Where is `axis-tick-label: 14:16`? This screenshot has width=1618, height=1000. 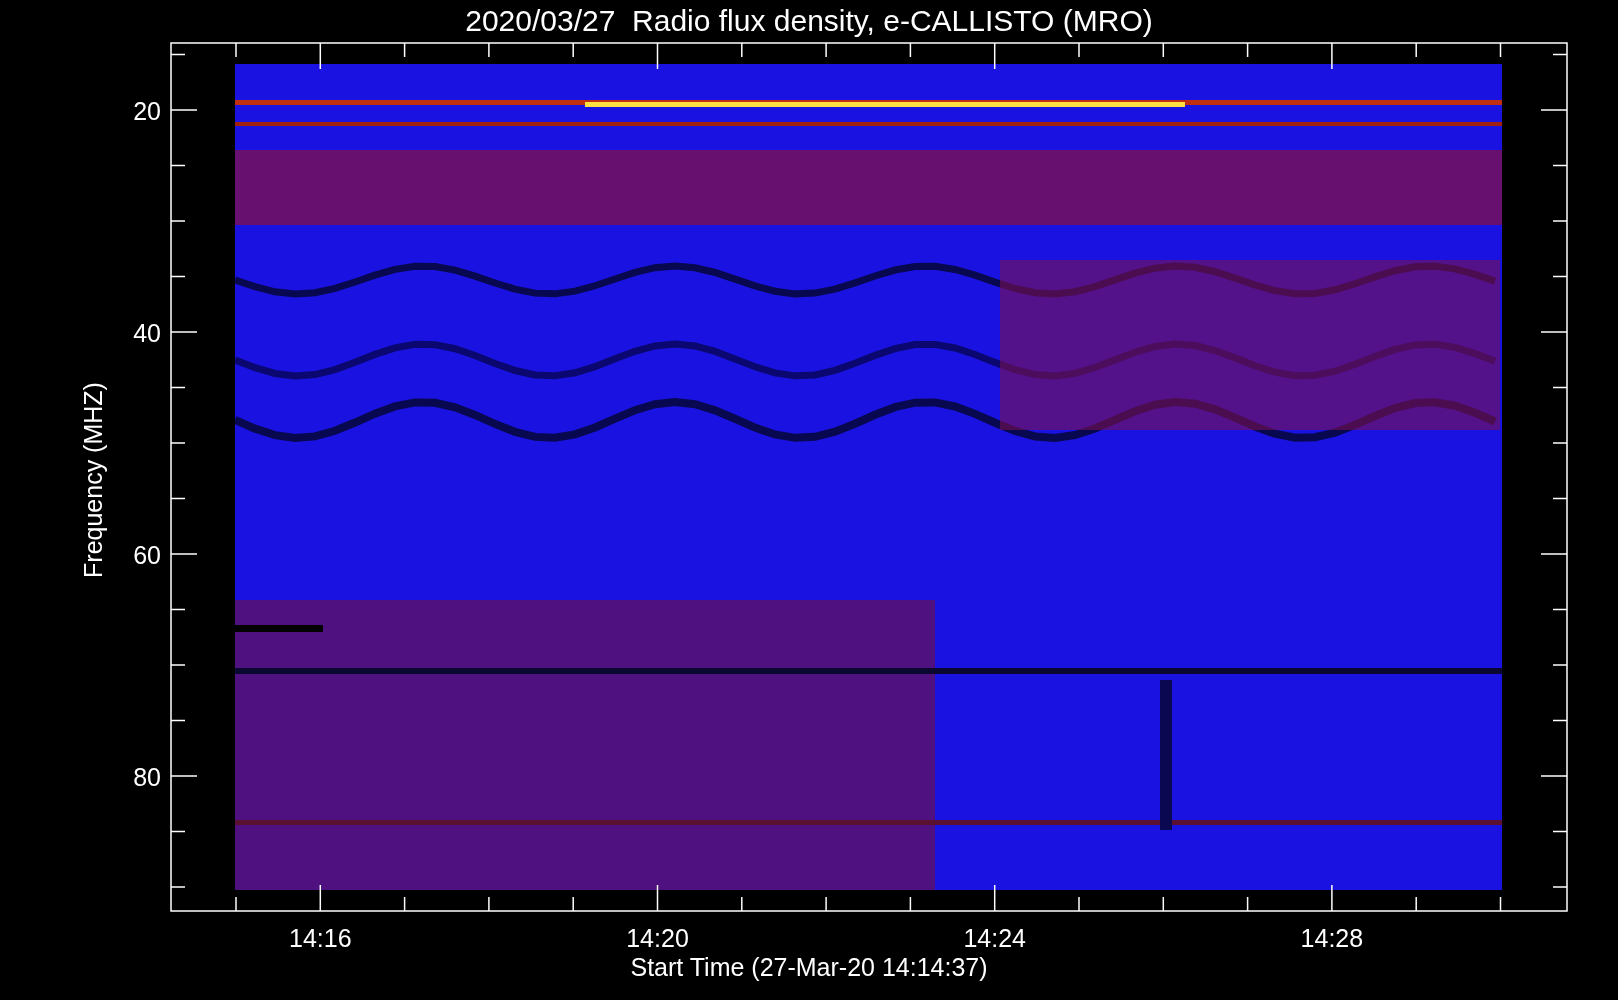
axis-tick-label: 14:16 is located at coordinates (320, 938).